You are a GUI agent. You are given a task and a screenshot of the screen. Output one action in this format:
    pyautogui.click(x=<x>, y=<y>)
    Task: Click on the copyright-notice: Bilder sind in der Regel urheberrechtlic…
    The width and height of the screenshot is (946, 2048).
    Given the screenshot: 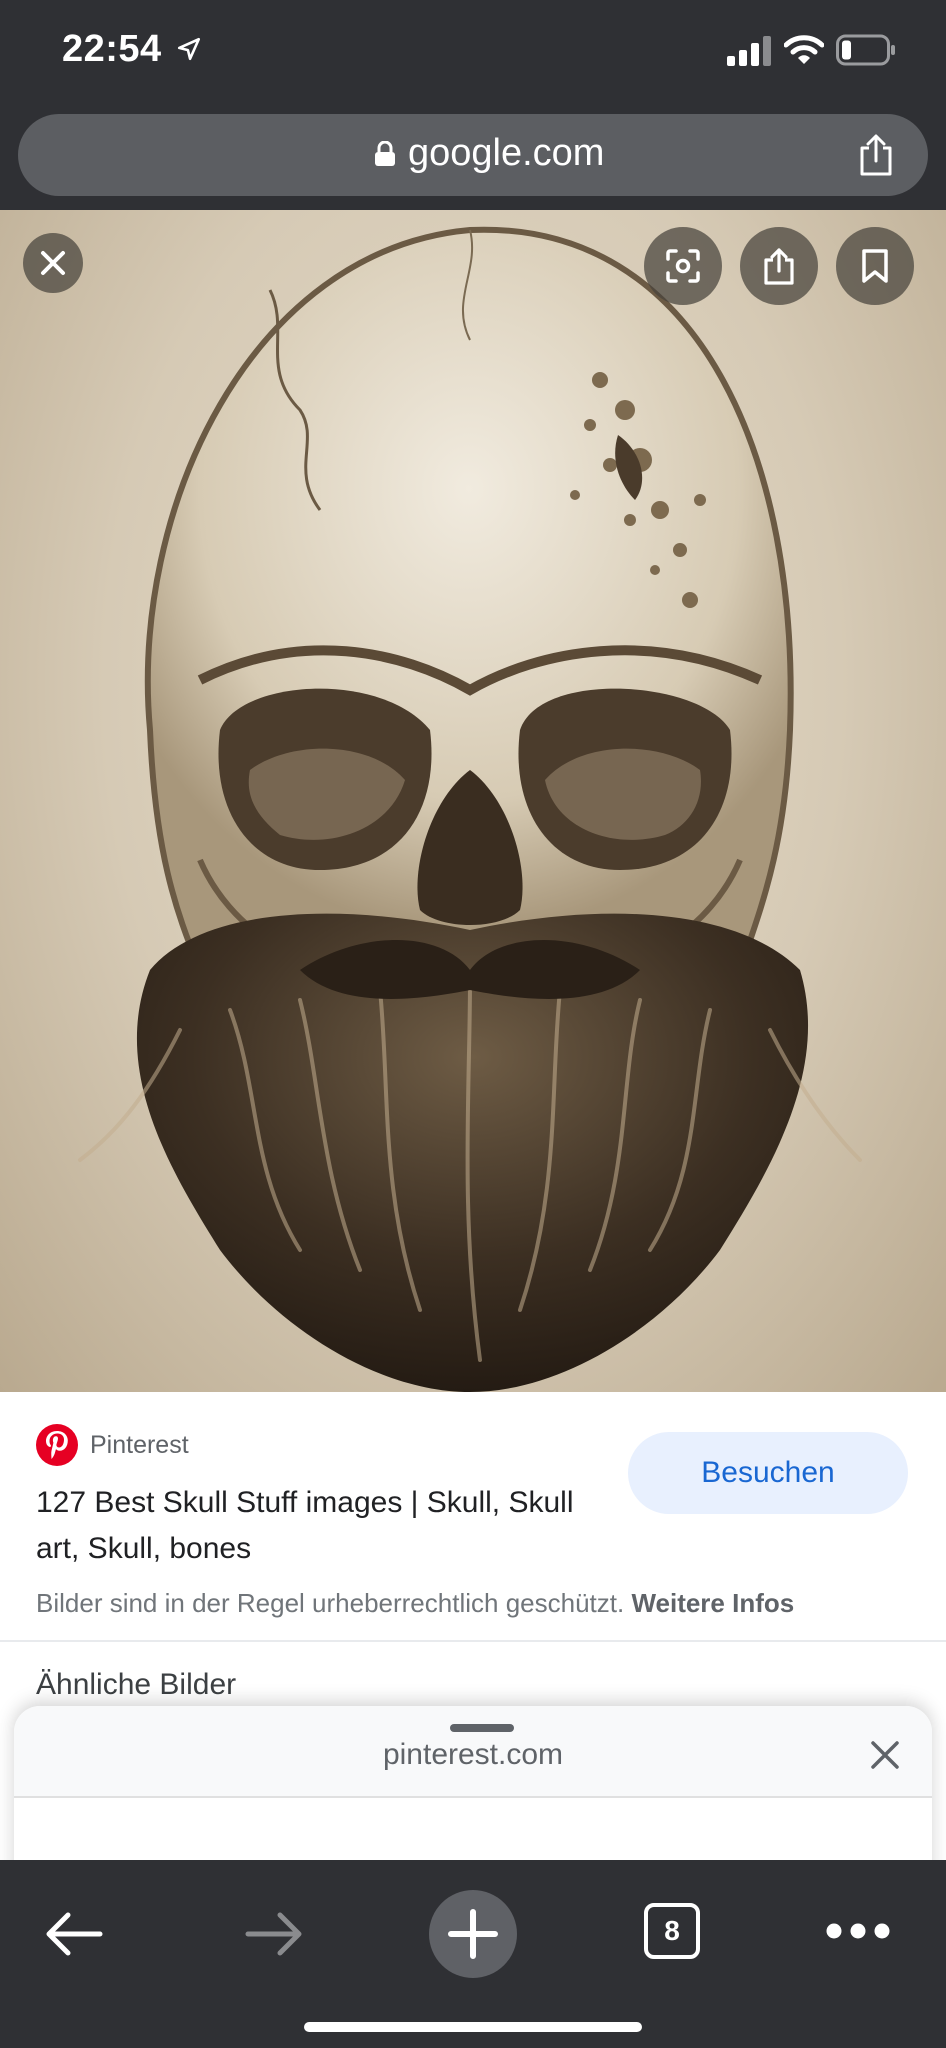 What is the action you would take?
    pyautogui.click(x=415, y=1603)
    